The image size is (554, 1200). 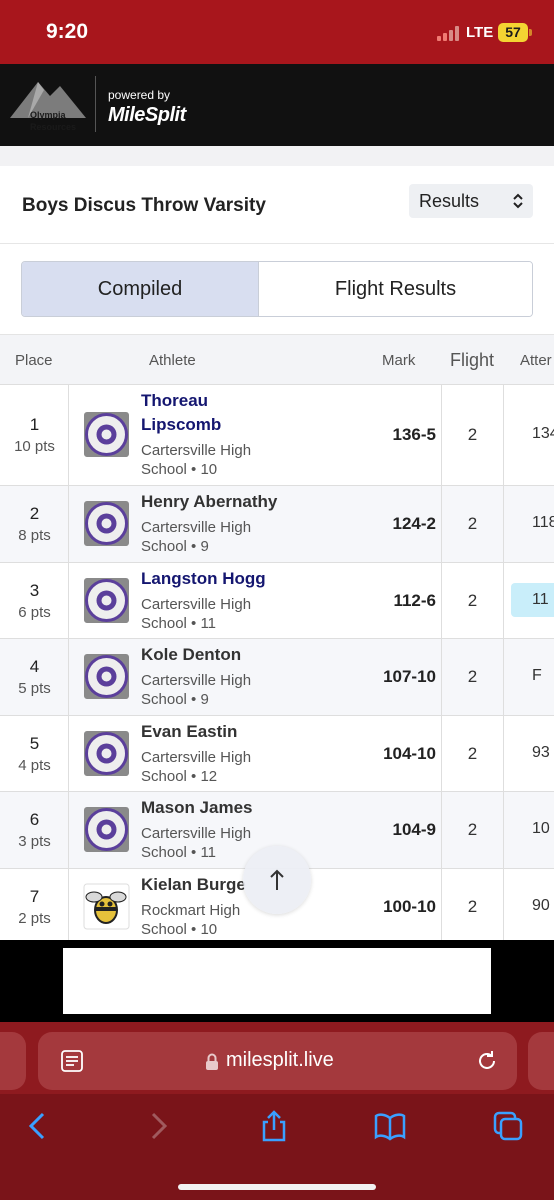 What do you see at coordinates (277, 105) in the screenshot?
I see `site-header: Olympia Resources powered by MileSplit` at bounding box center [277, 105].